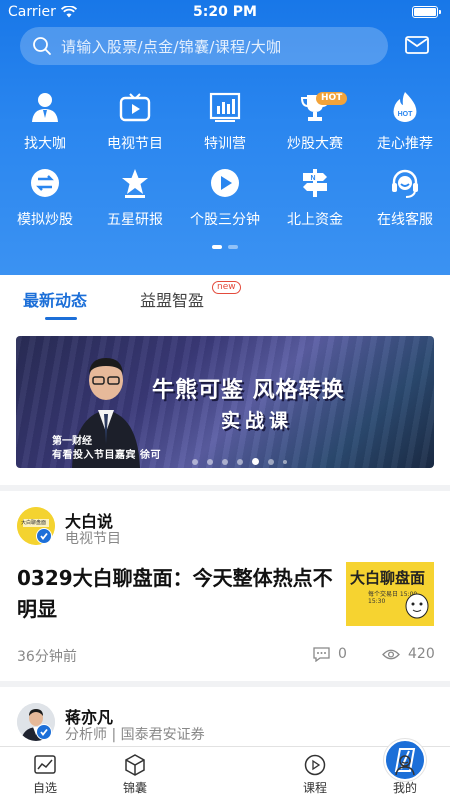  I want to click on user-icon, so click(405, 765).